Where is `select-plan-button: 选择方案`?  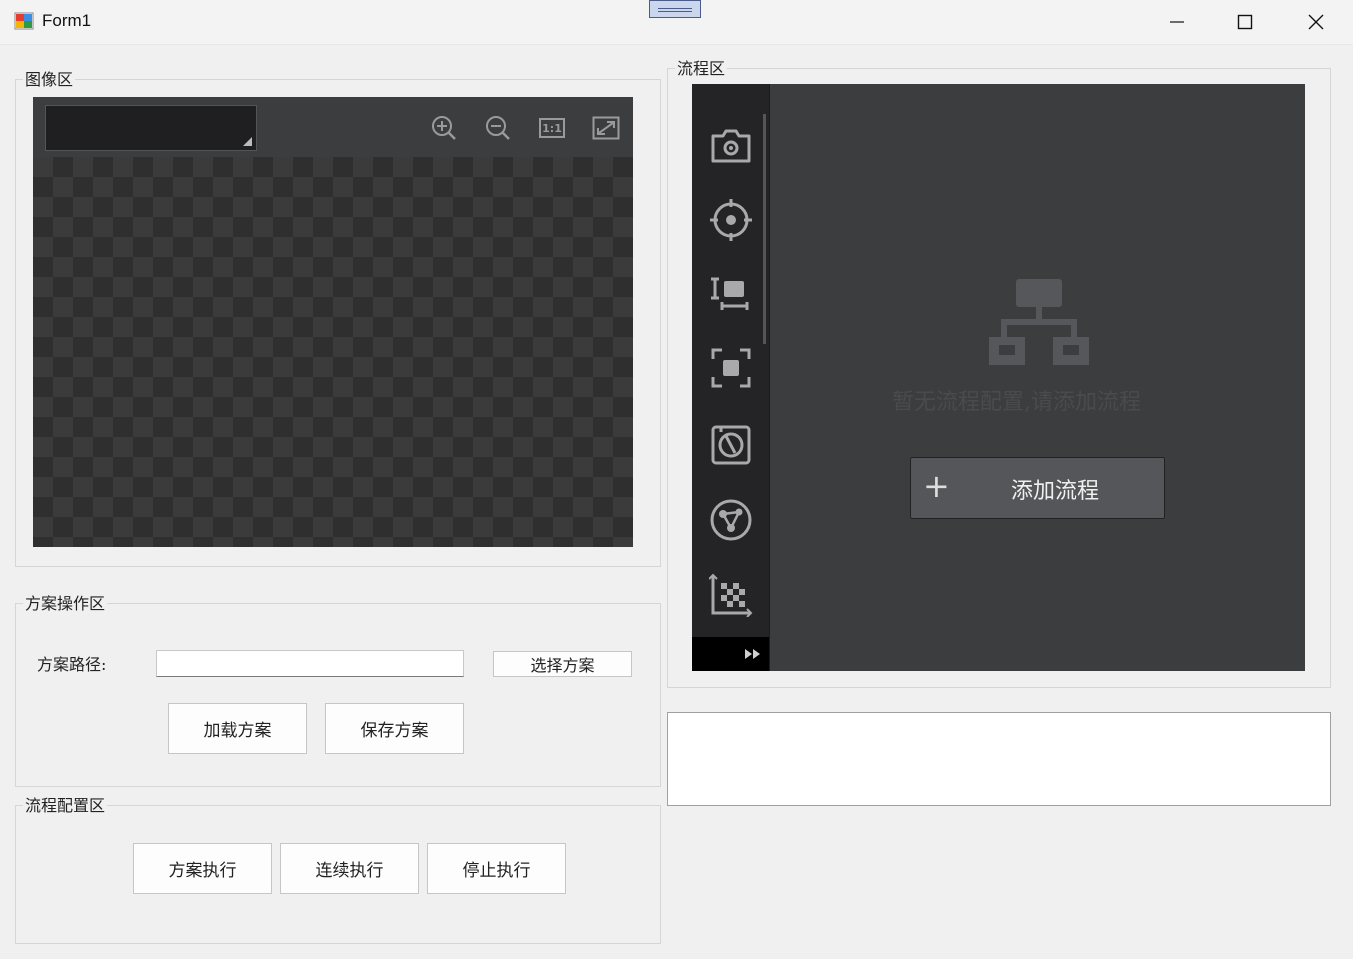 select-plan-button: 选择方案 is located at coordinates (562, 664).